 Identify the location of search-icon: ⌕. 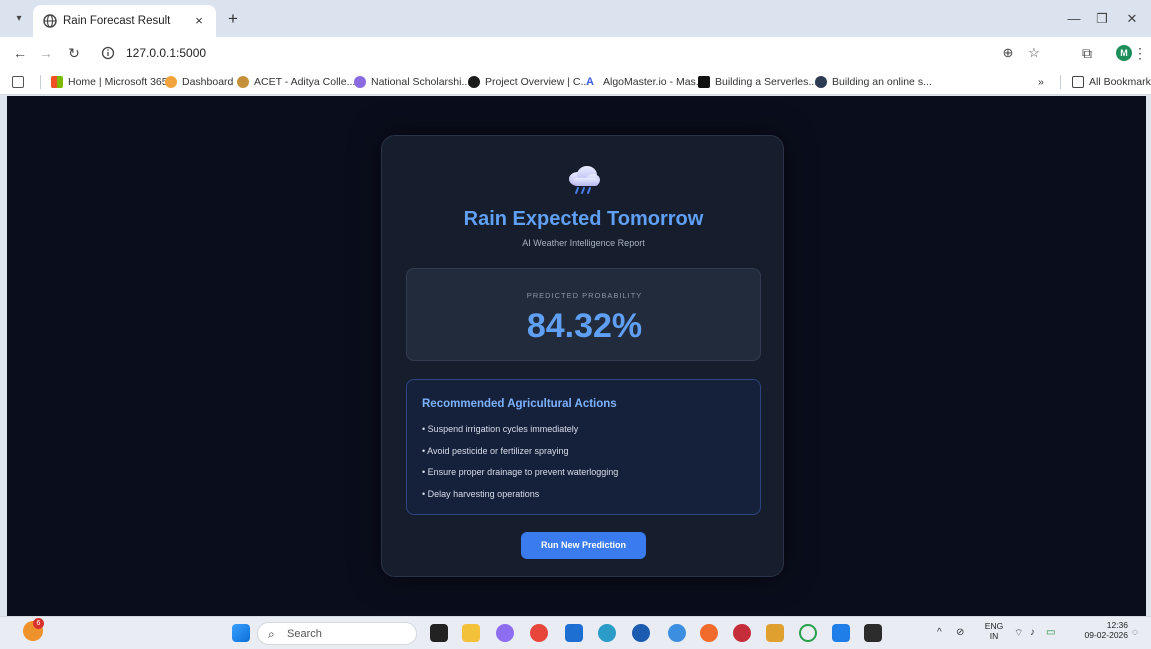
(271, 634).